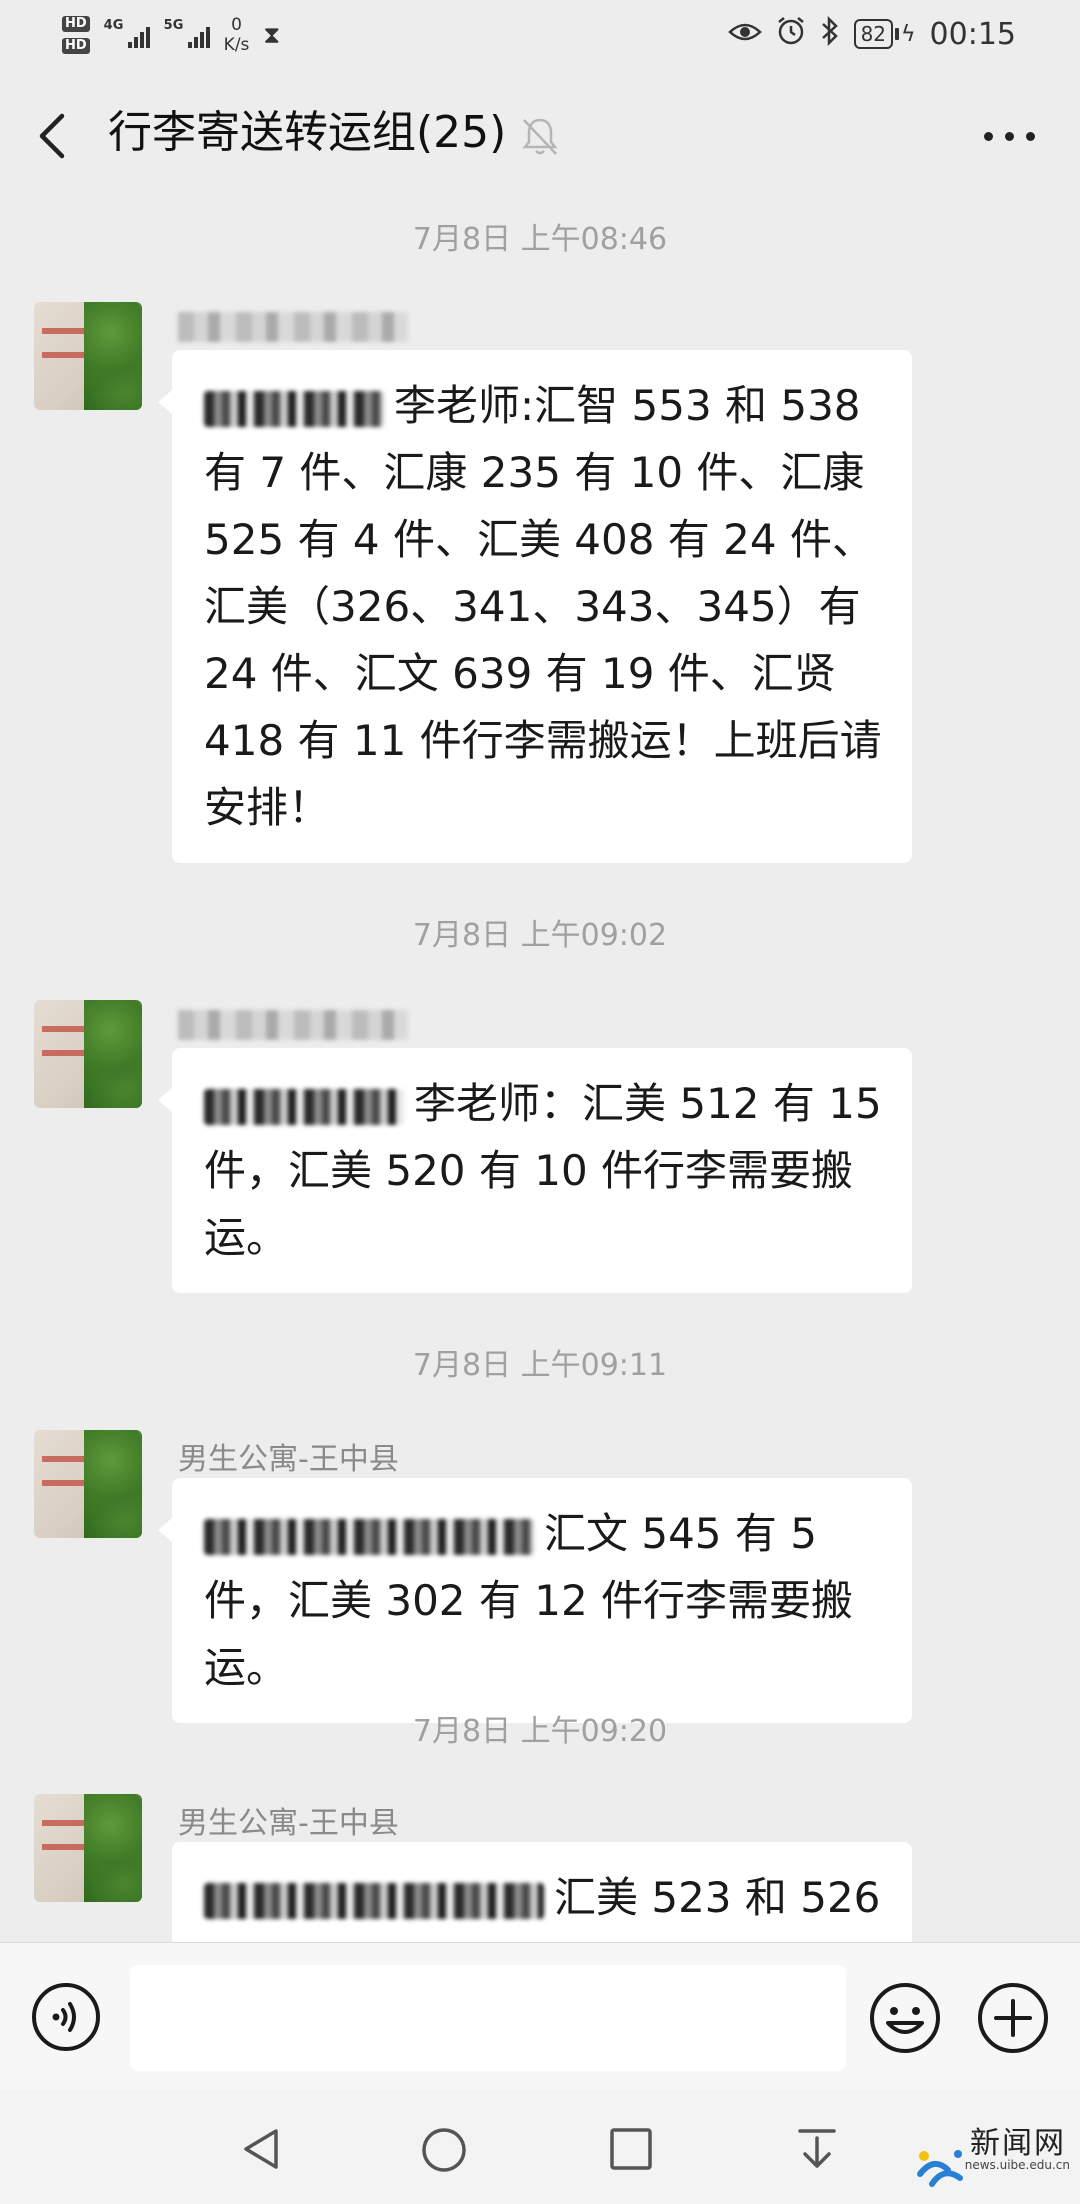 The height and width of the screenshot is (2204, 1080). Describe the element at coordinates (76, 35) in the screenshot. I see `hd-indicators: HD HD` at that location.